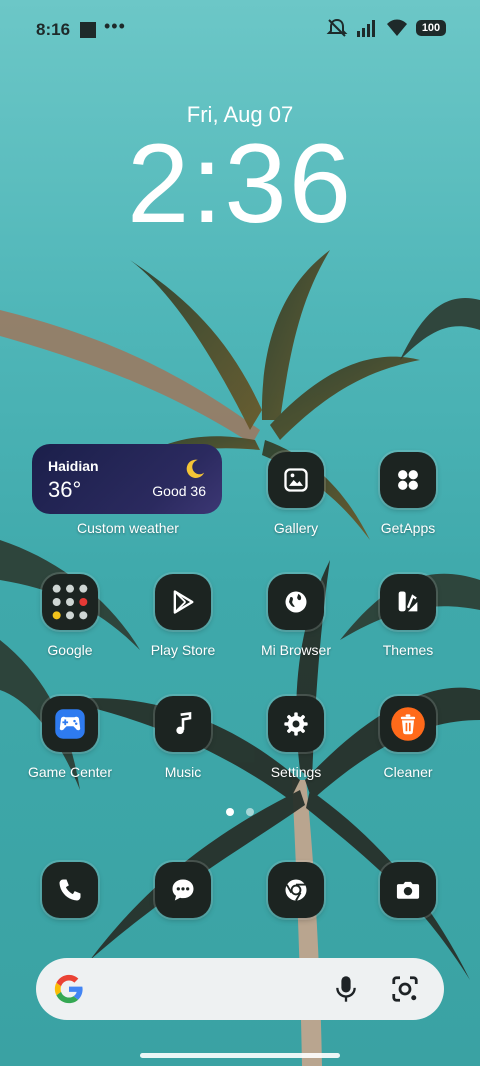 This screenshot has width=480, height=1066. Describe the element at coordinates (183, 650) in the screenshot. I see `play-store-label: Play Store` at that location.